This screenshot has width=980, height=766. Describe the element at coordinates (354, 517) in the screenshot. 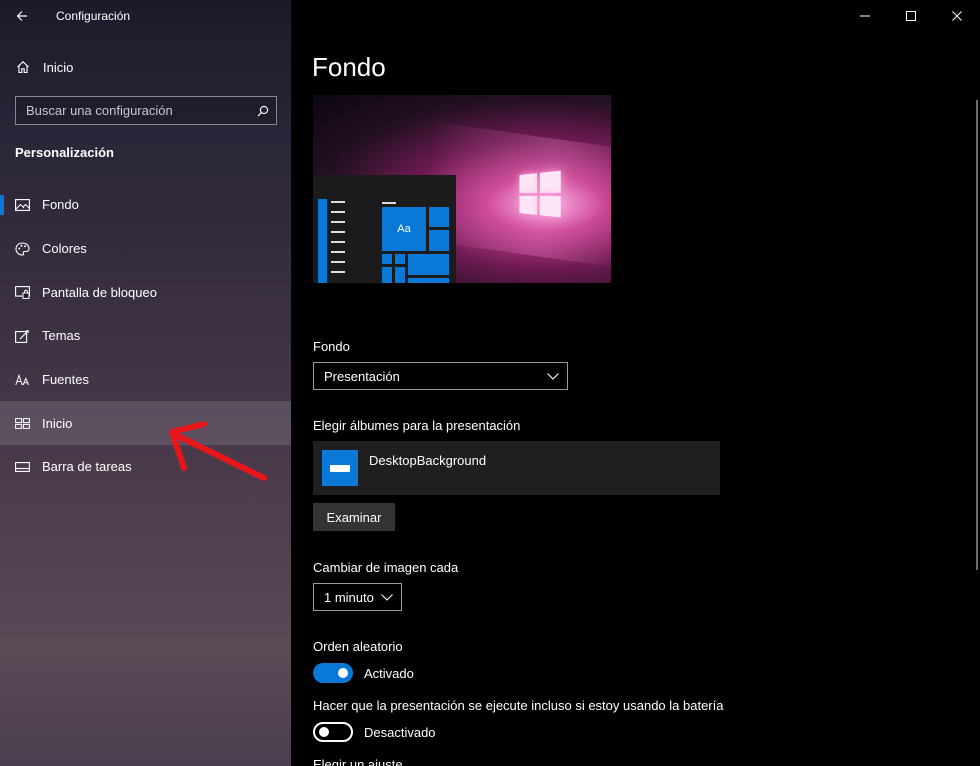

I see `browse-button: Examinar` at that location.